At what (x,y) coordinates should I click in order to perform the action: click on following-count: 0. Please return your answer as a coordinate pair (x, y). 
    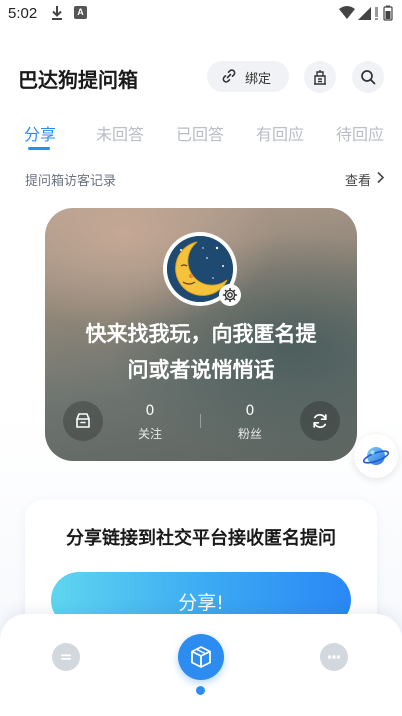
    Looking at the image, I should click on (150, 411).